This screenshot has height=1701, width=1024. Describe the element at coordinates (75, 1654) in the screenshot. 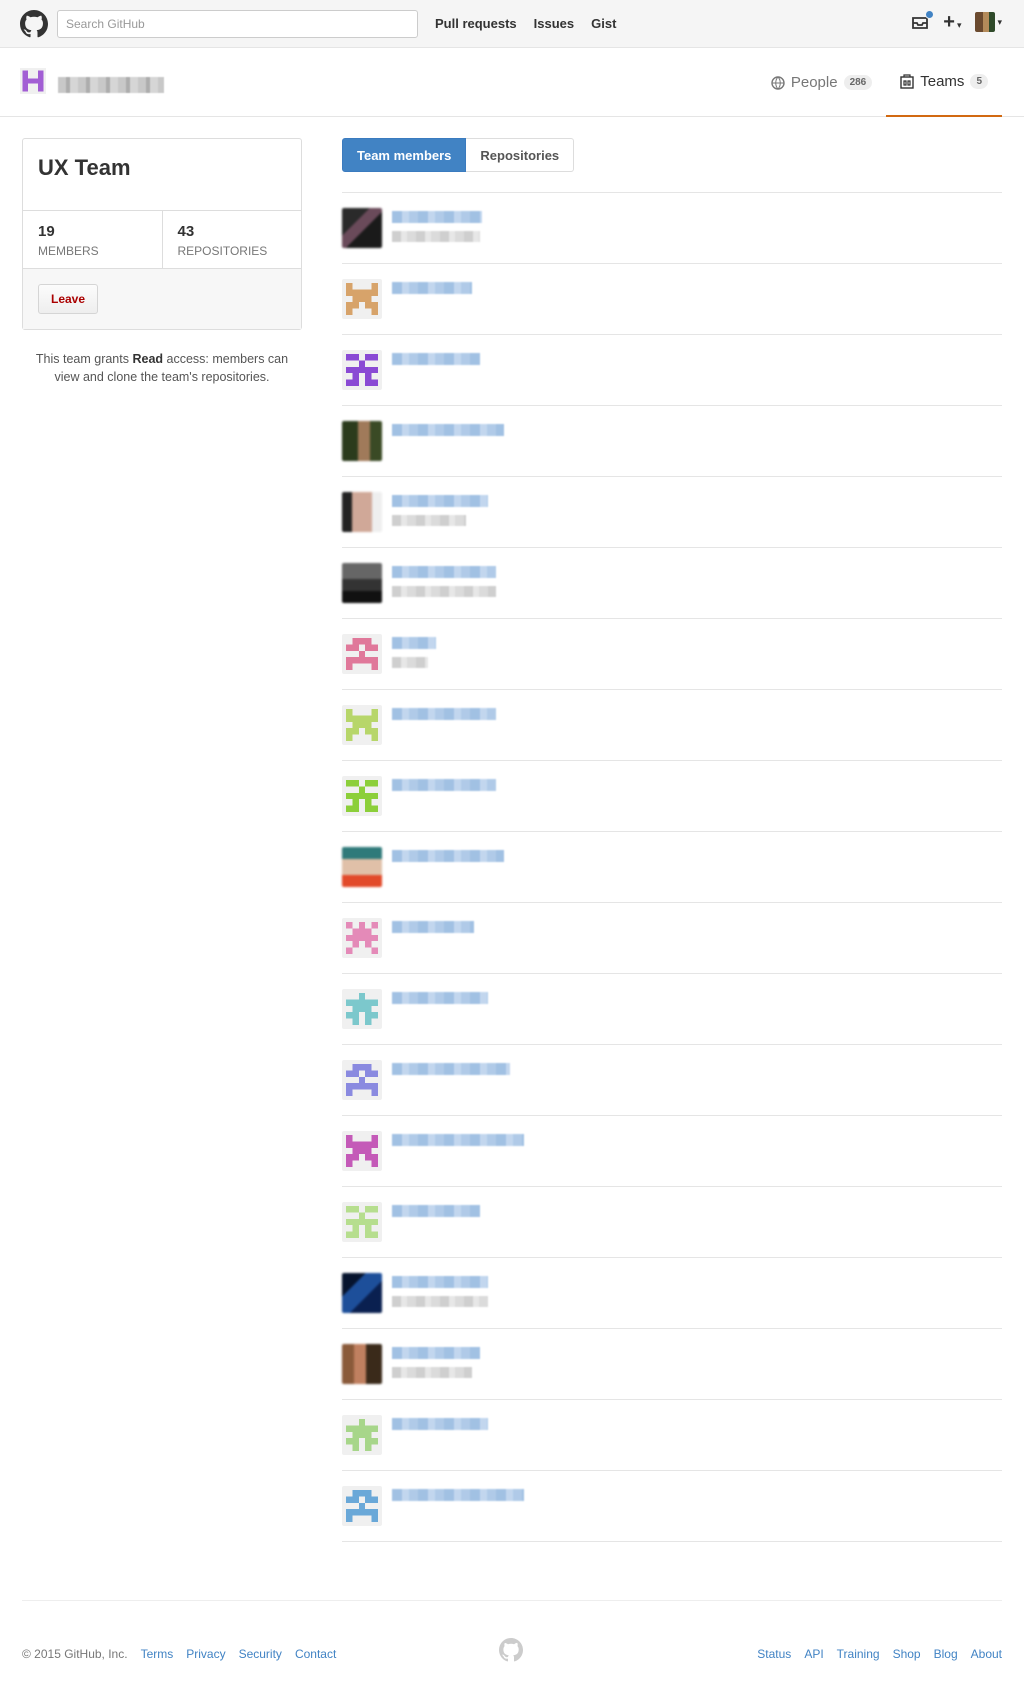

I see `copyright: © 2015 GitHub, Inc.` at that location.